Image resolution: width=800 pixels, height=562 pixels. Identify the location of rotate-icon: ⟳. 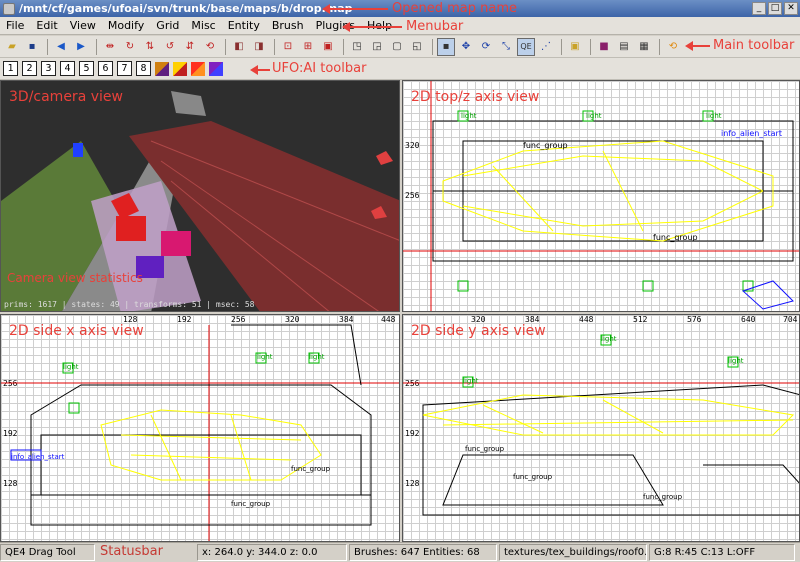
(486, 47).